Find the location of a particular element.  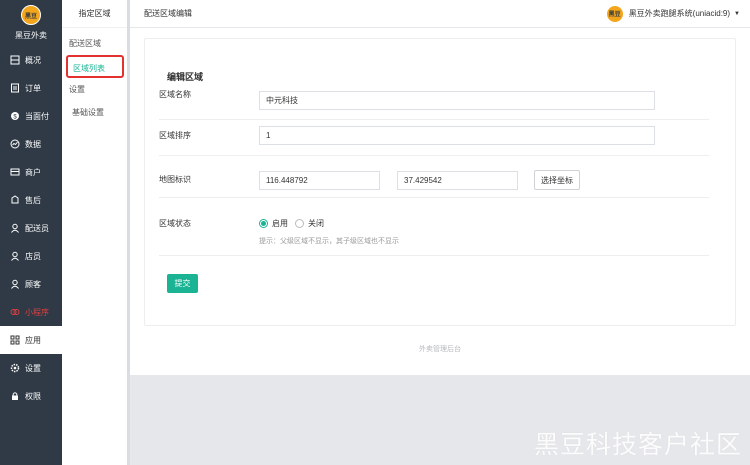

nav-item-store: 商户 is located at coordinates (31, 172).